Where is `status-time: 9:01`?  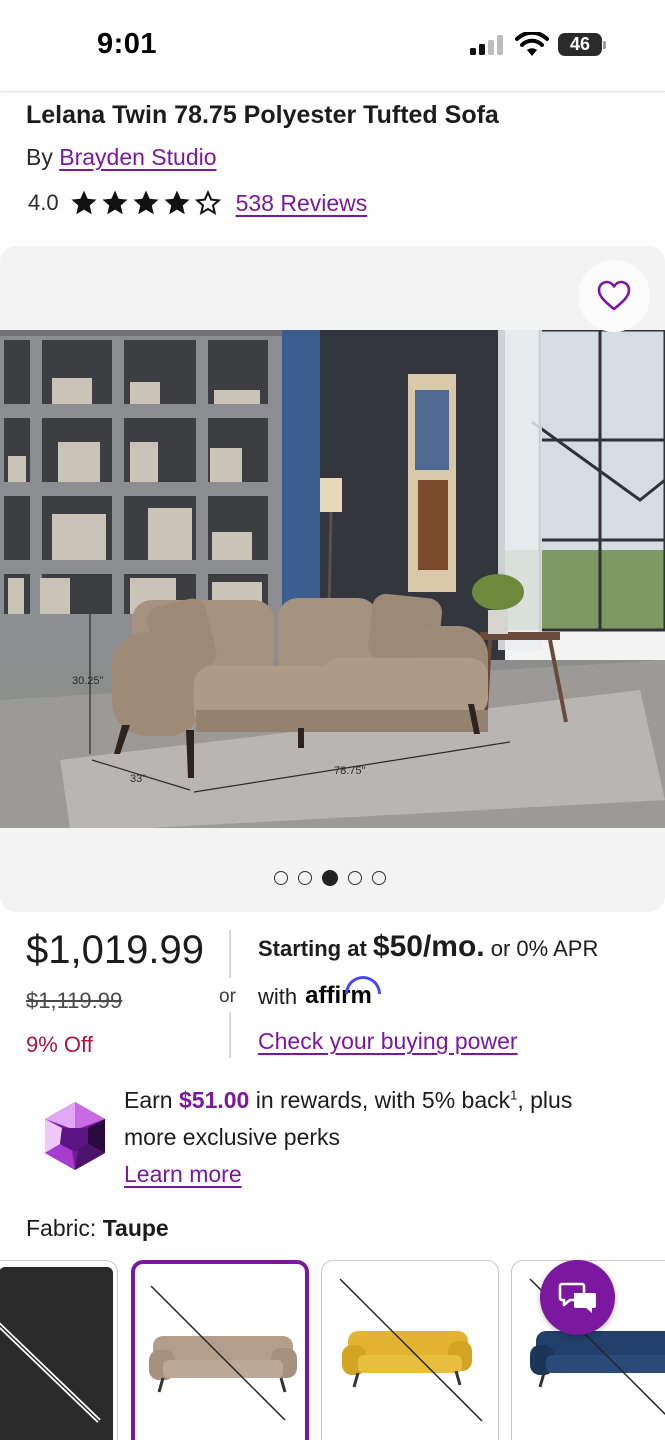 status-time: 9:01 is located at coordinates (127, 44).